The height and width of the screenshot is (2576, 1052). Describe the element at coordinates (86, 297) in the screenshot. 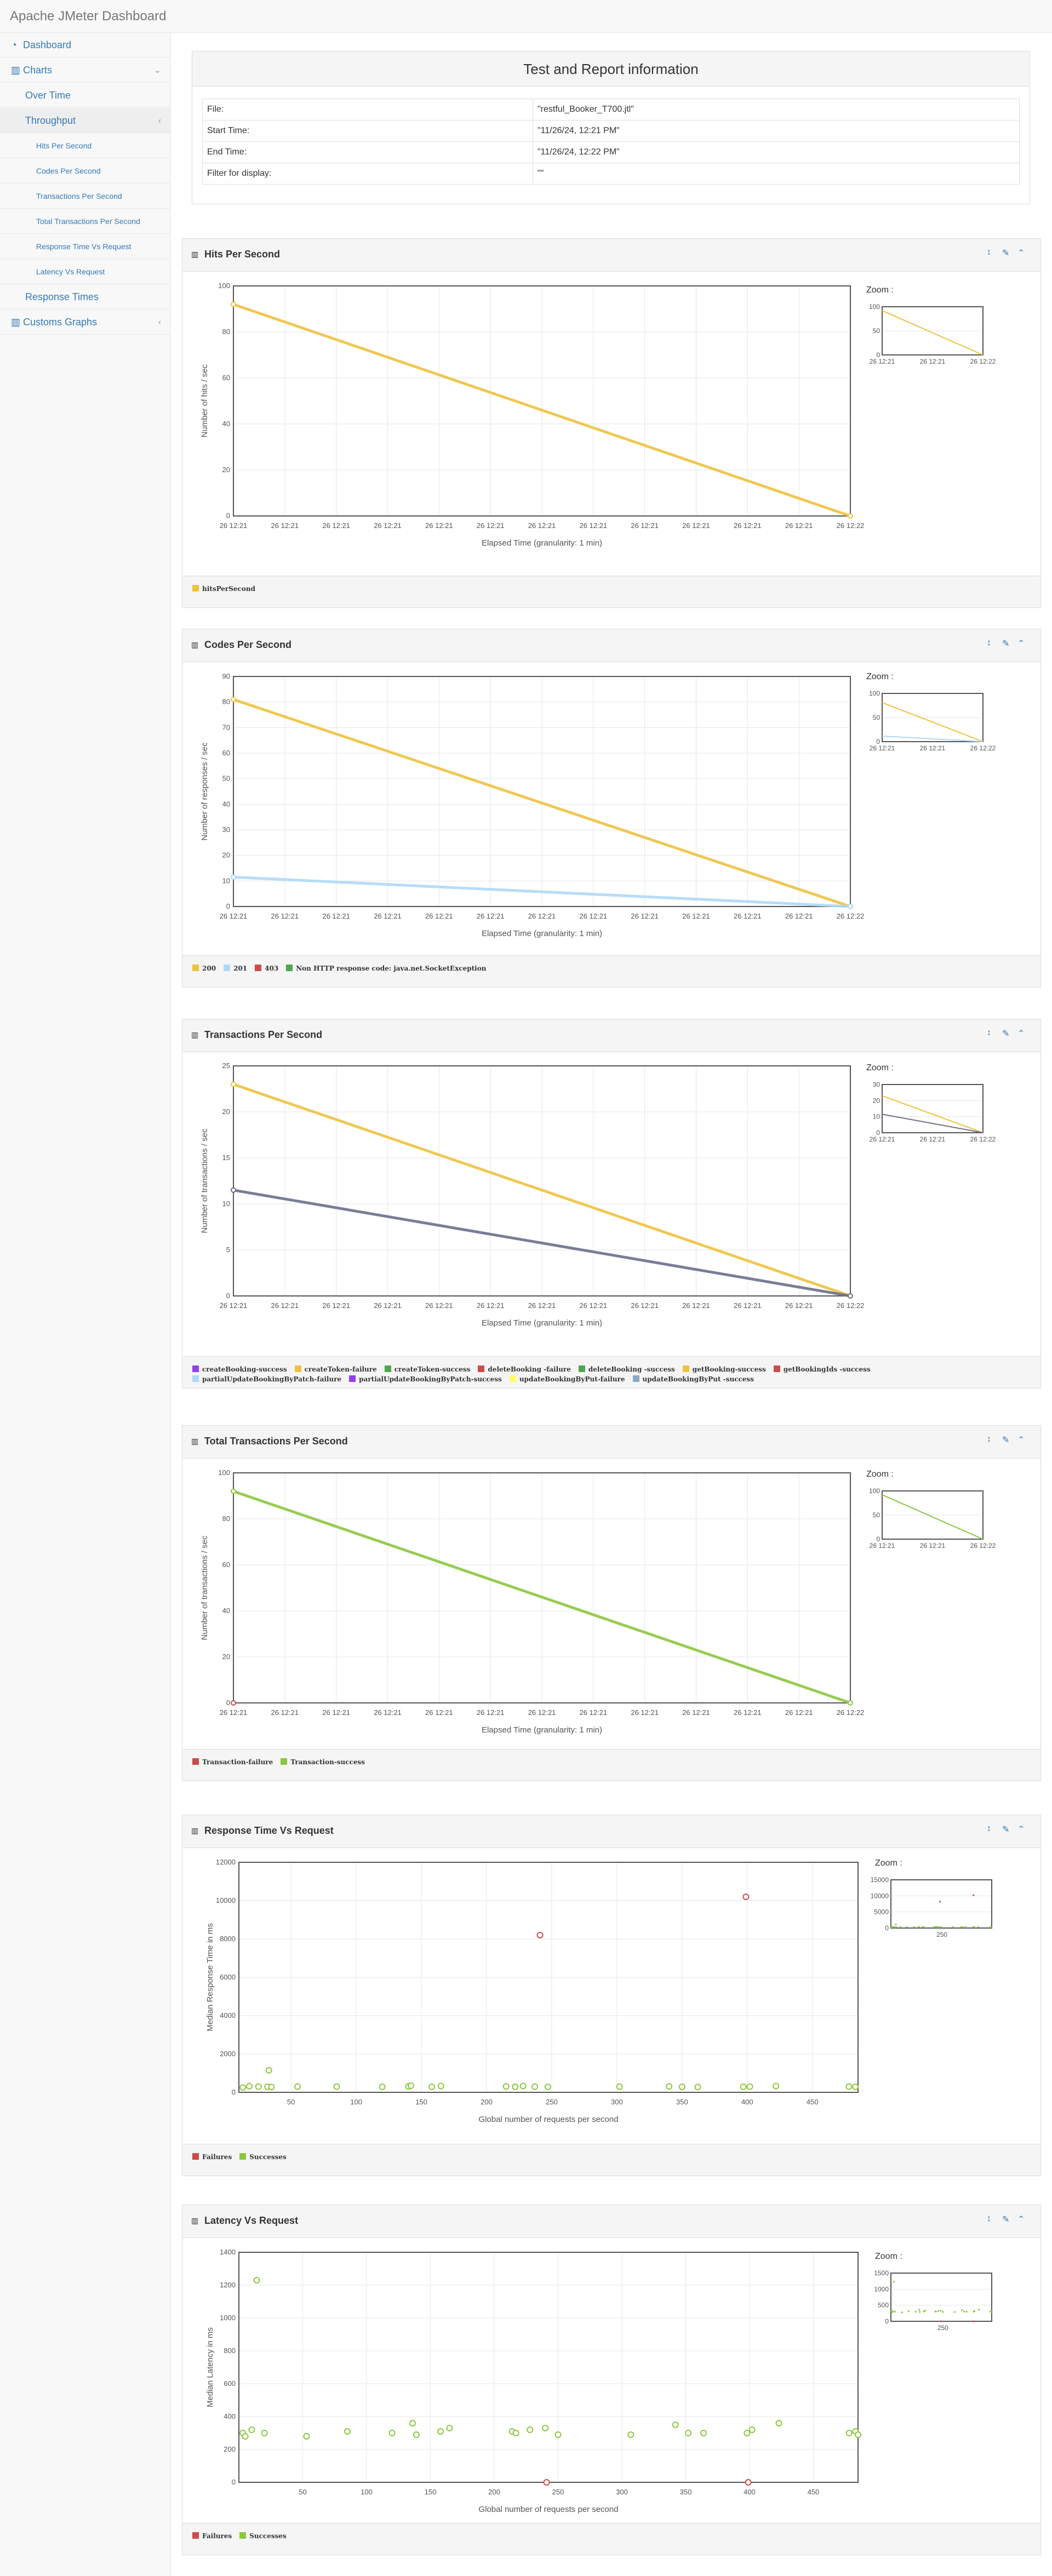

I see `sidebar-item-response-times: Response Times` at that location.